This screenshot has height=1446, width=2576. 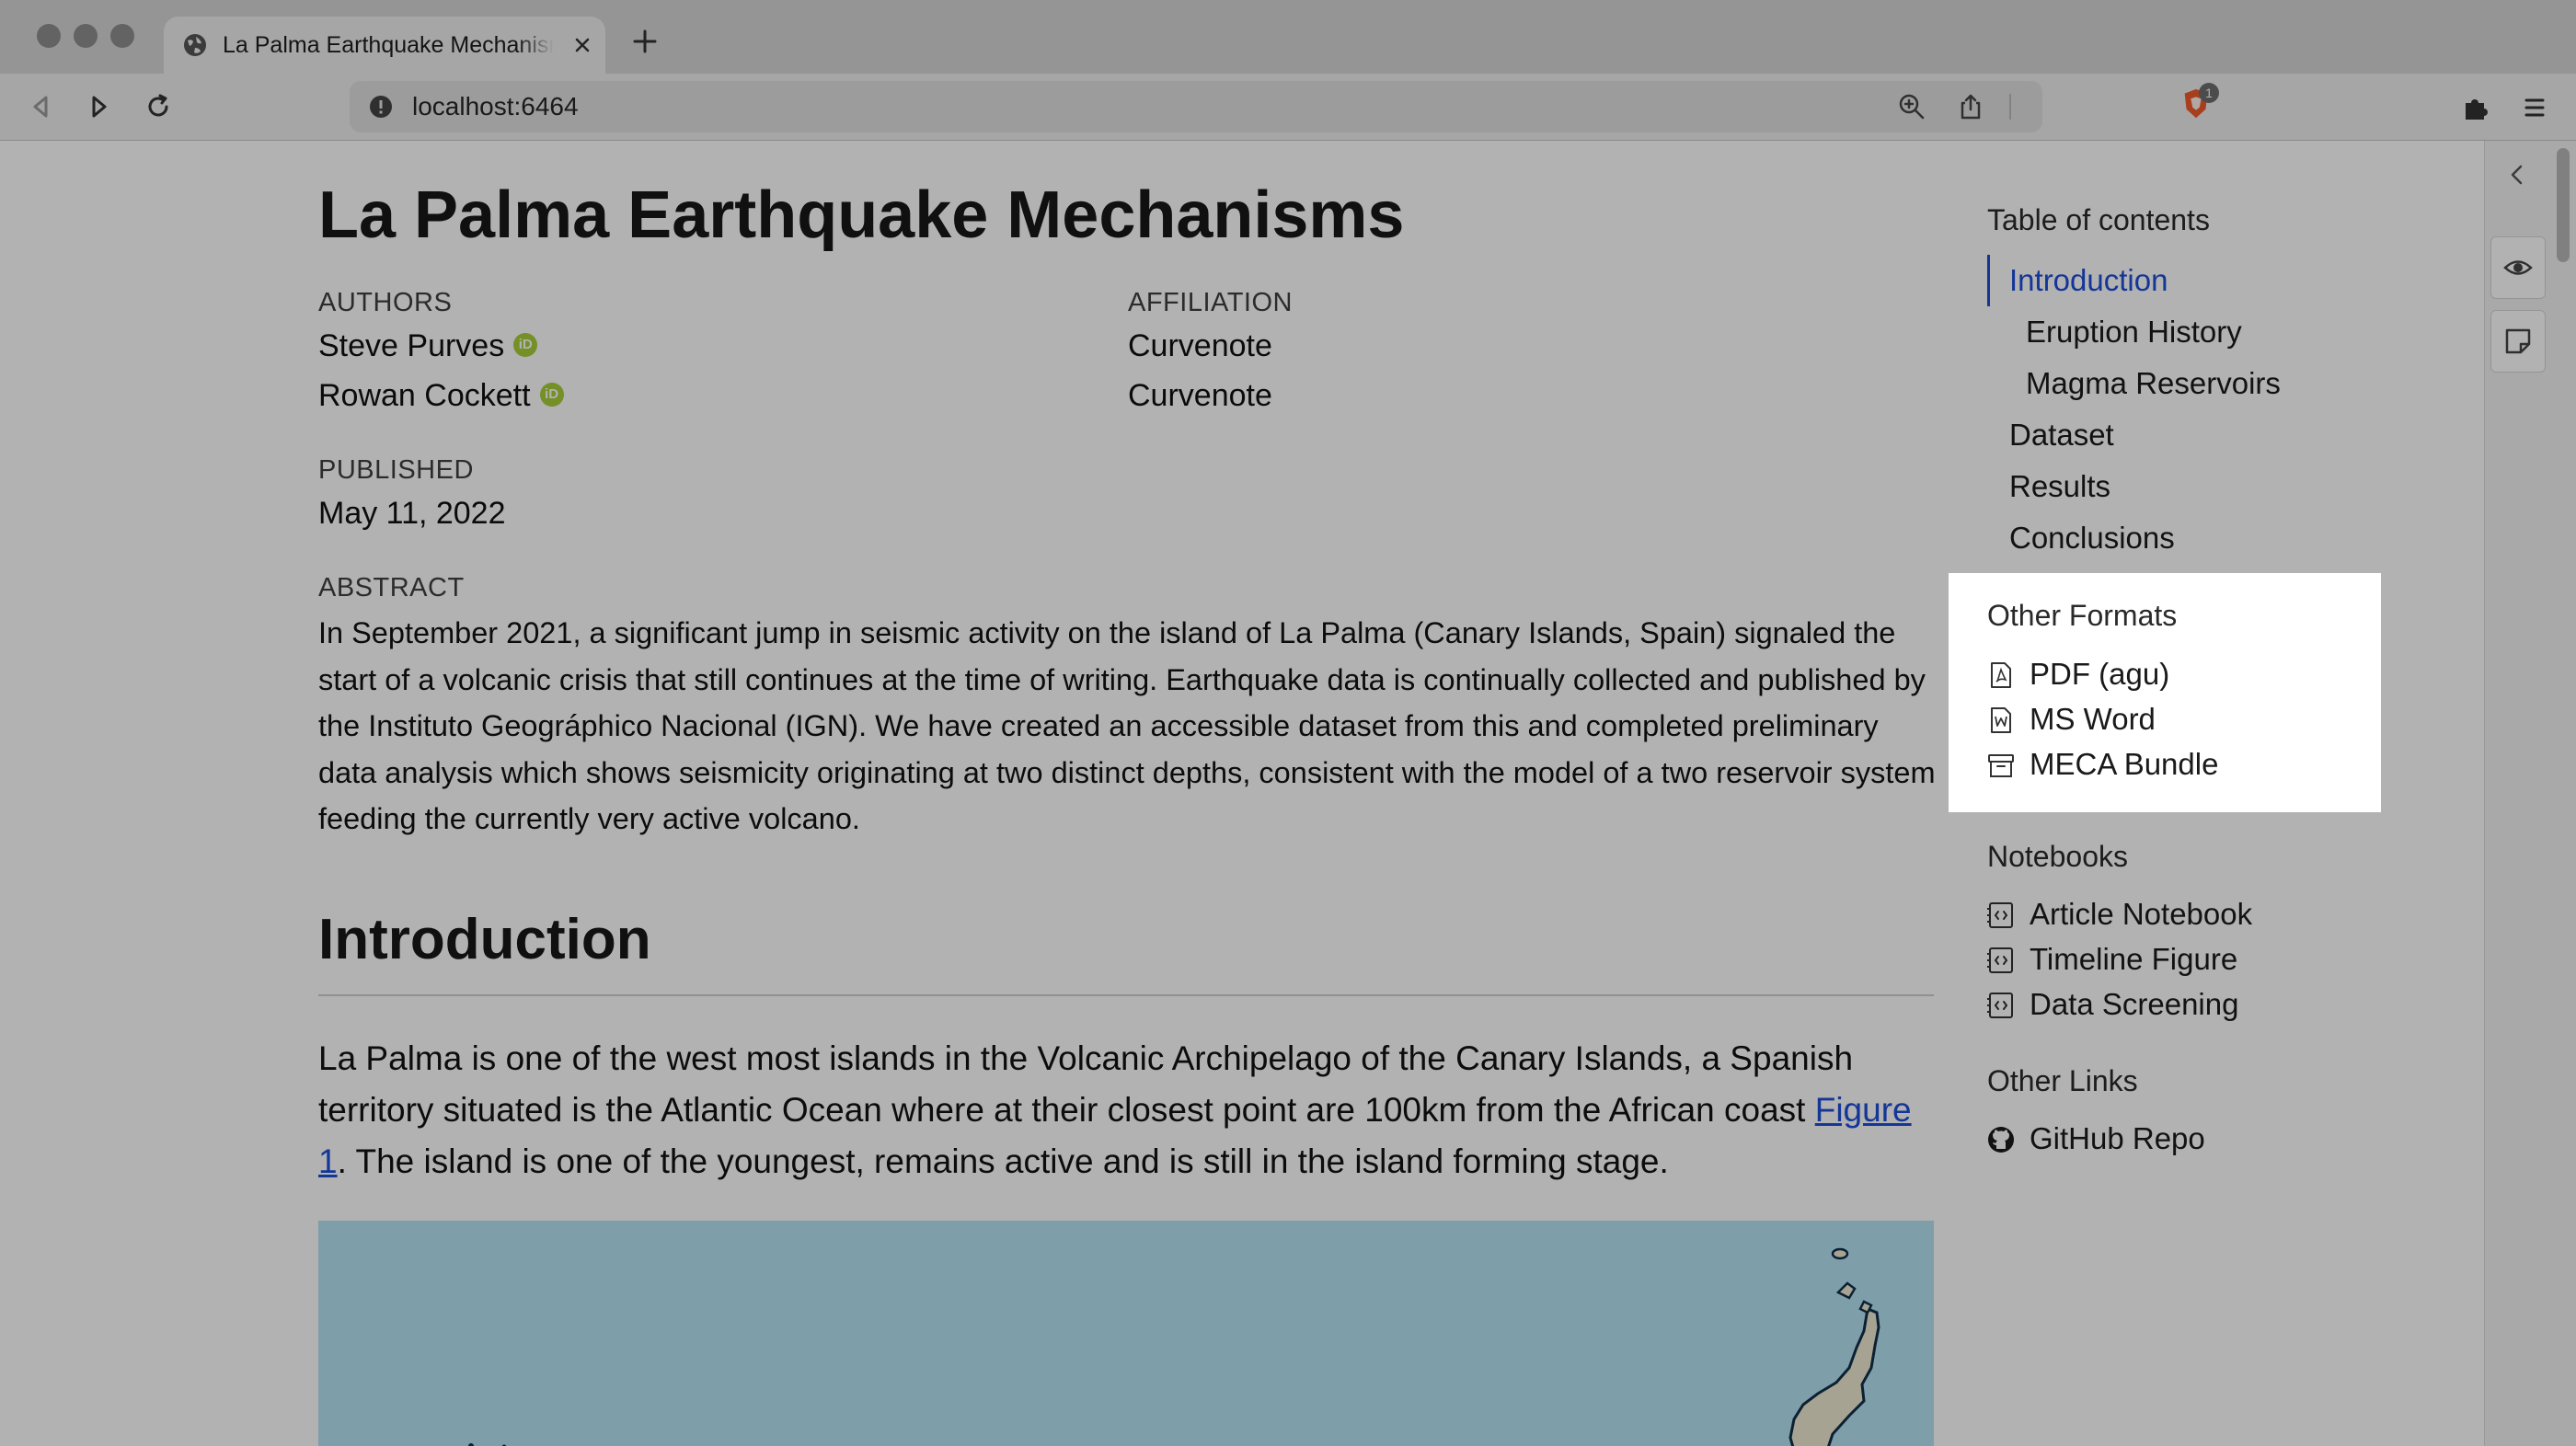 I want to click on format-label: MS Word, so click(x=2093, y=719).